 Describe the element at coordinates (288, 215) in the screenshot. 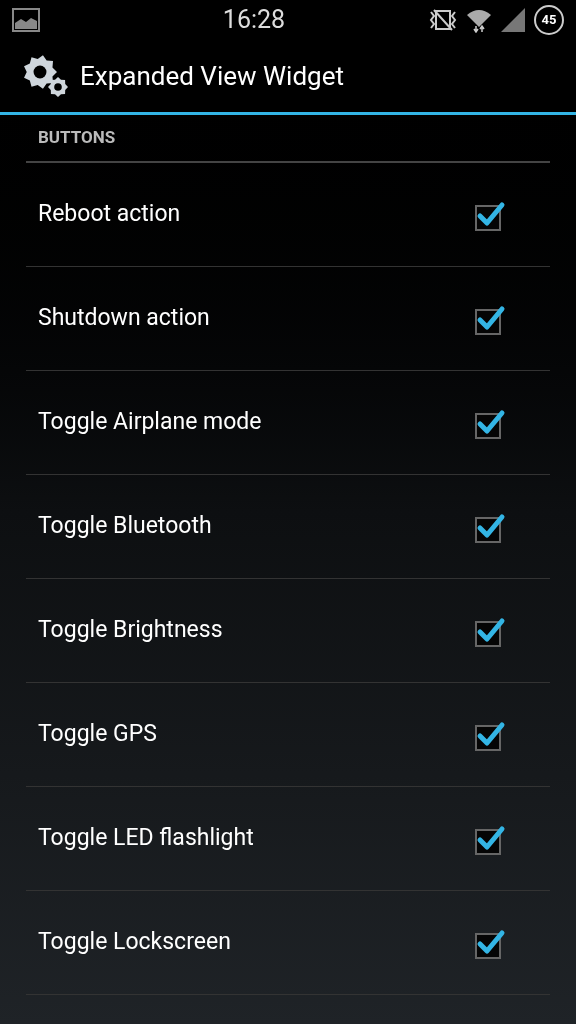

I see `preference-row: Reboot action` at that location.